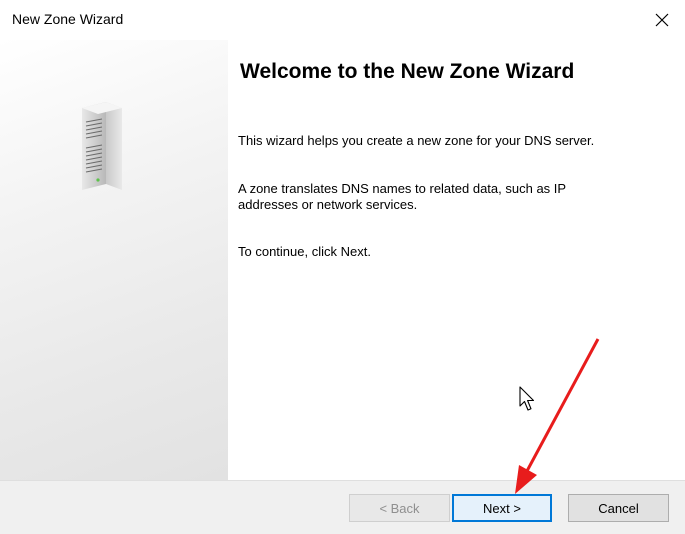  I want to click on close-icon, so click(662, 20).